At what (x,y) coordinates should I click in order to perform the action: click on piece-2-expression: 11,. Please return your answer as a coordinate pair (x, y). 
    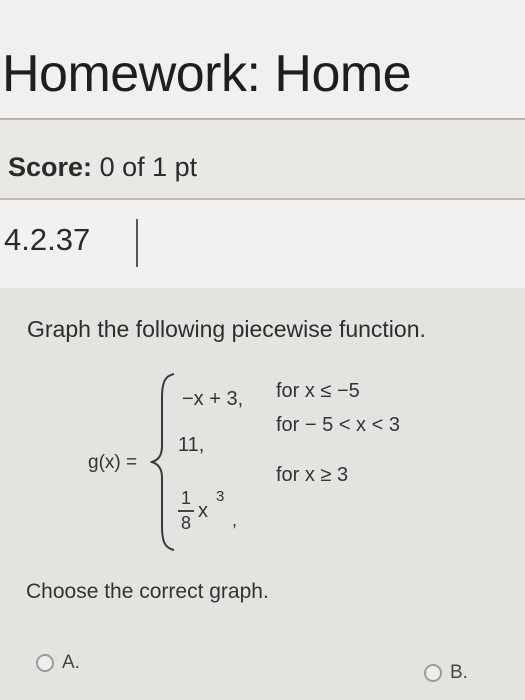
    Looking at the image, I should click on (191, 445).